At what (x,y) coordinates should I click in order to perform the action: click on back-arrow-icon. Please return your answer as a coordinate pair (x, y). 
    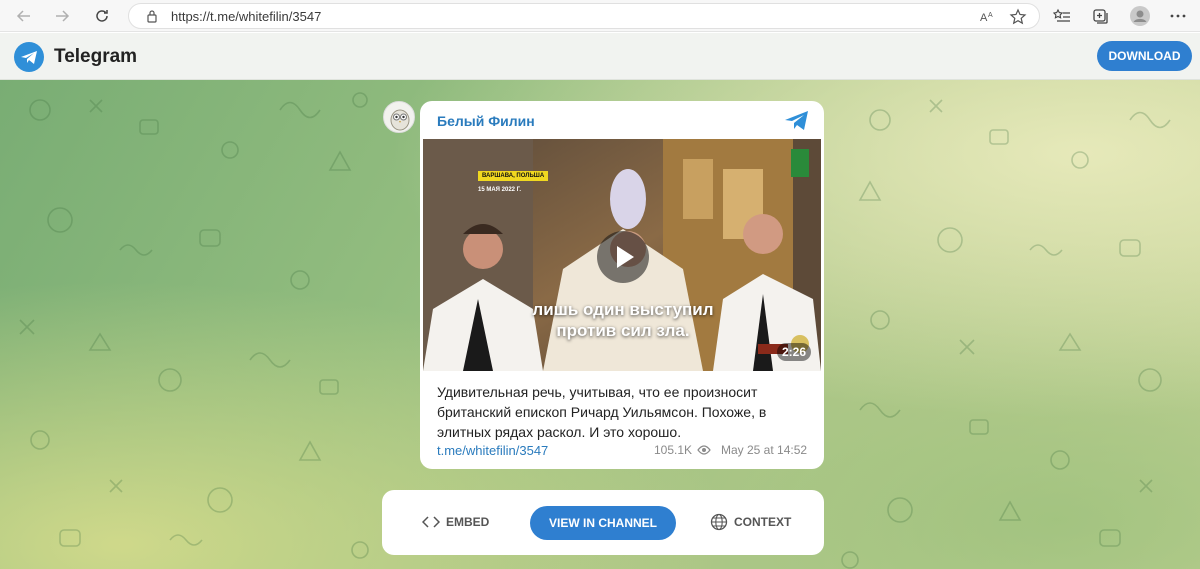
    Looking at the image, I should click on (24, 16).